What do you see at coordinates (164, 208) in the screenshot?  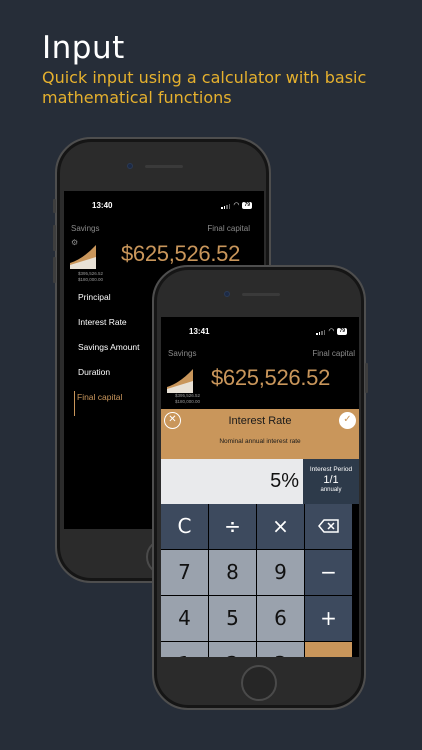 I see `status-bar: 13:40 ◠ 79` at bounding box center [164, 208].